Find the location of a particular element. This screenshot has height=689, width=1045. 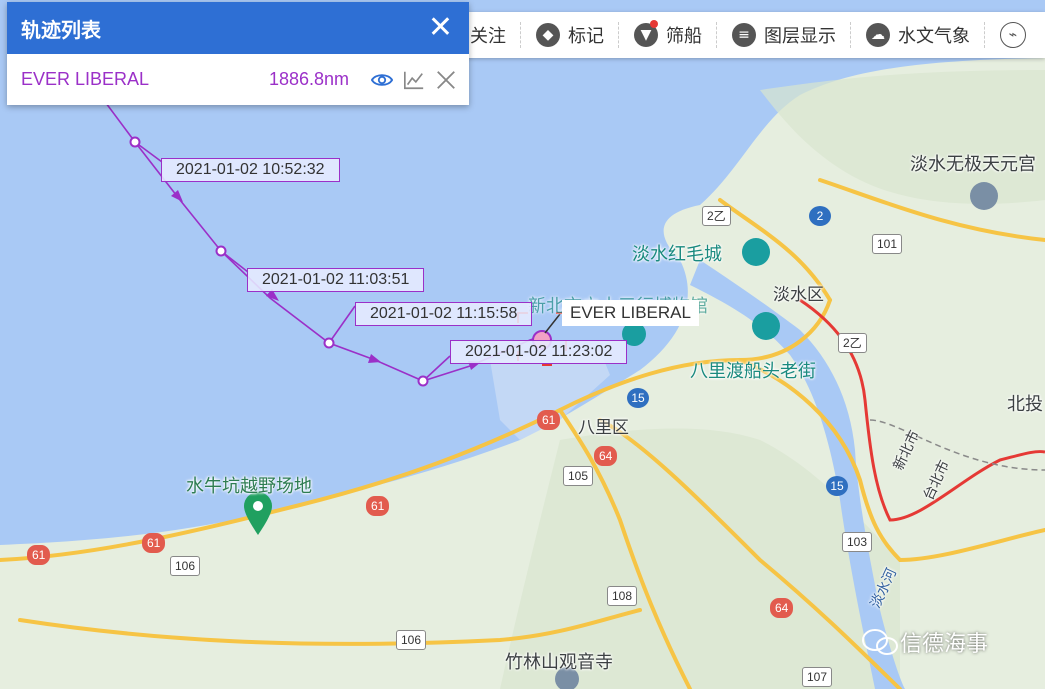

toolbar-layers-label: 图层显示 is located at coordinates (800, 36).